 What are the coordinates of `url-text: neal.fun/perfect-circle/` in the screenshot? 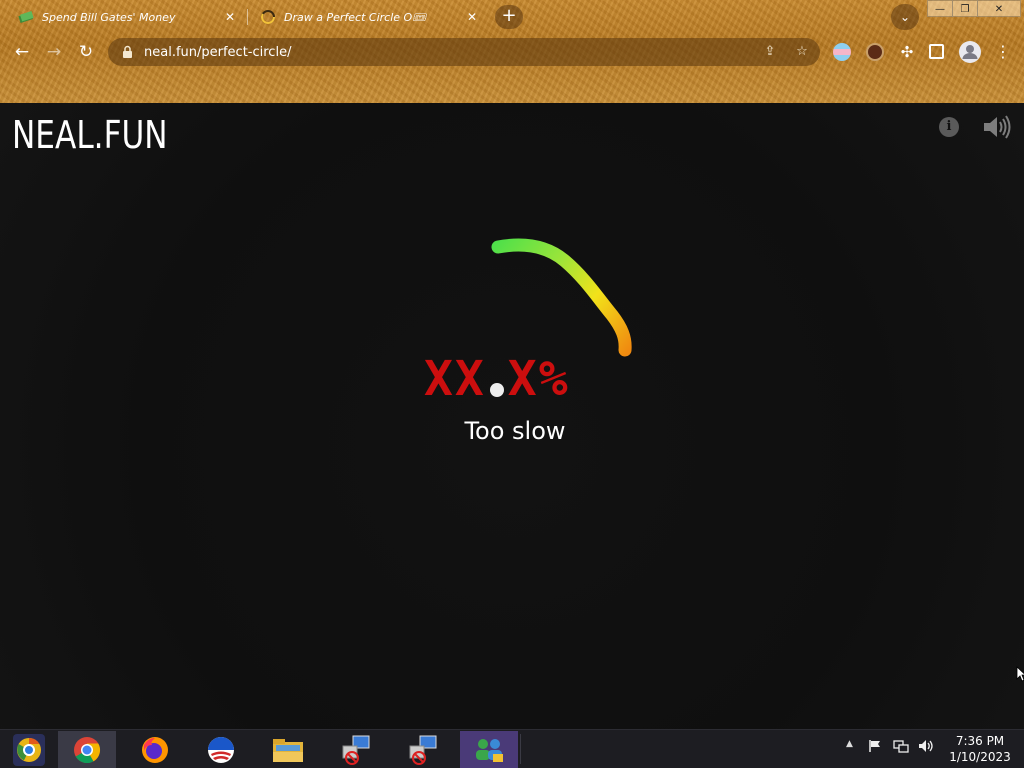 It's located at (218, 52).